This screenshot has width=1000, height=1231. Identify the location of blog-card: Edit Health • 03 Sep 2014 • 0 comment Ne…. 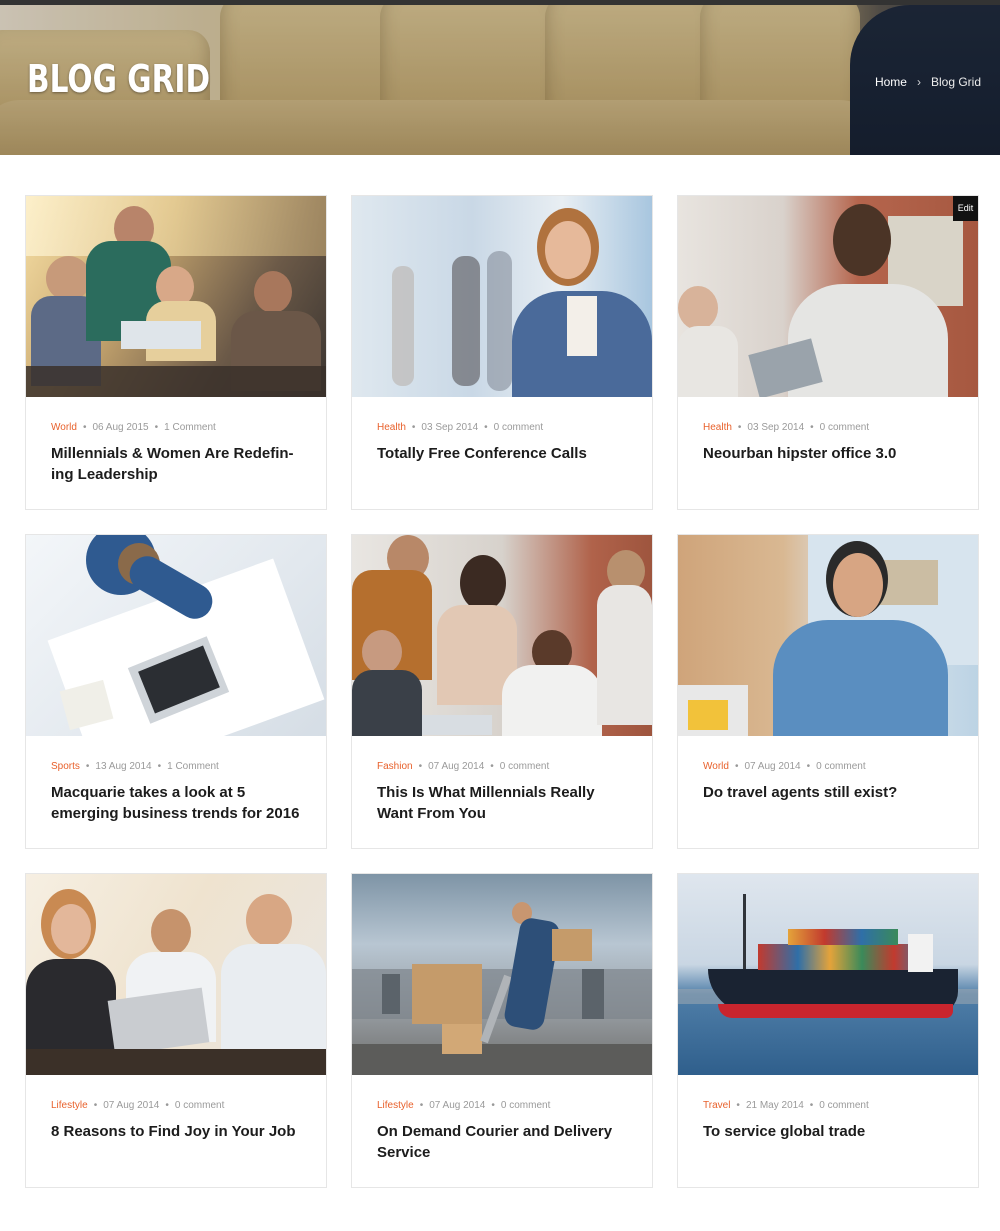
(828, 352).